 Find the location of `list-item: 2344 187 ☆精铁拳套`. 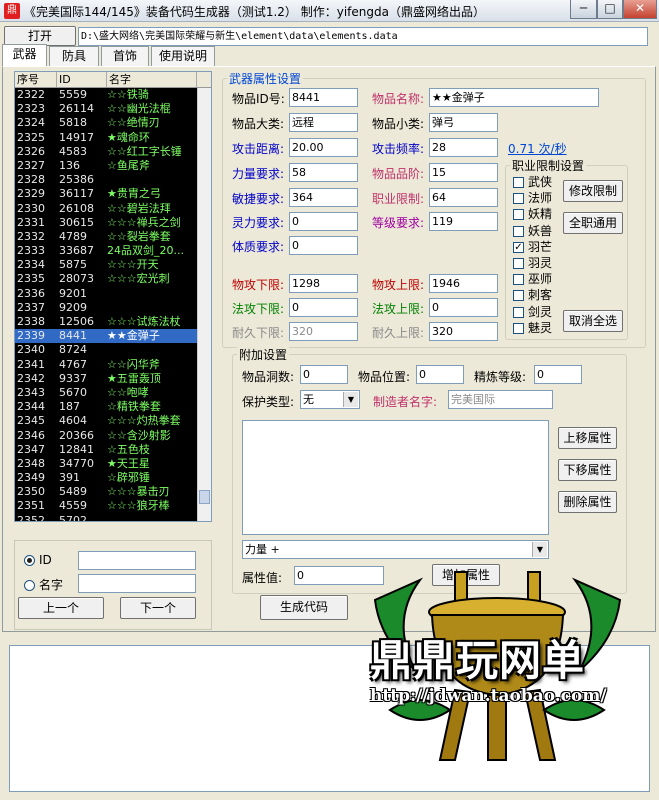

list-item: 2344 187 ☆精铁拳套 is located at coordinates (113, 407).